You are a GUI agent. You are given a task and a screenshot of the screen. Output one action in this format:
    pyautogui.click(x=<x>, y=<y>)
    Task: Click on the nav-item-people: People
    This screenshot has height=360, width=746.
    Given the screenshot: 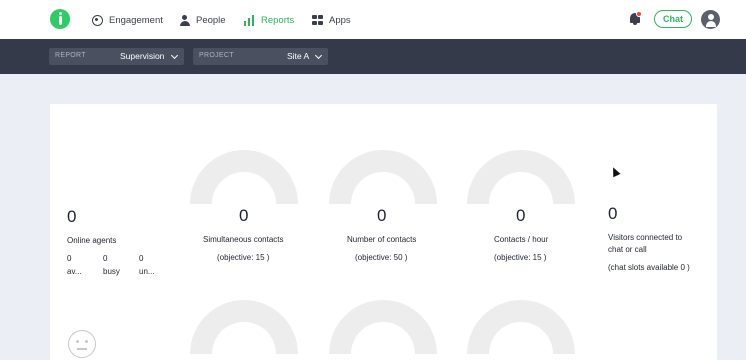 What is the action you would take?
    pyautogui.click(x=202, y=20)
    